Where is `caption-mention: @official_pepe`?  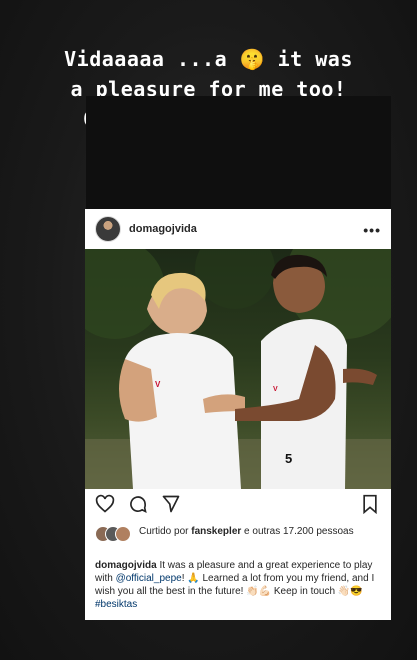 caption-mention: @official_pepe is located at coordinates (148, 578).